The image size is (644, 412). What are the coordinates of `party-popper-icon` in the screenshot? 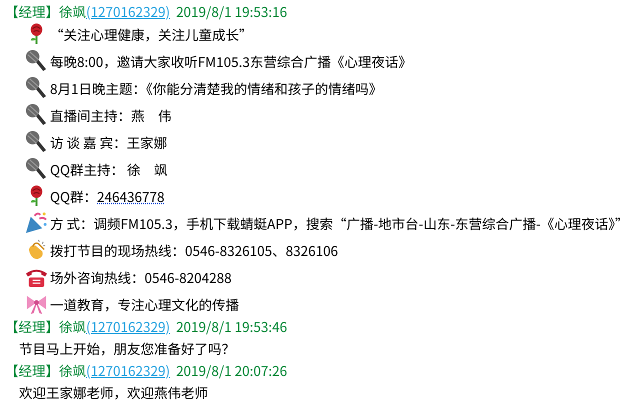 It's located at (36, 222).